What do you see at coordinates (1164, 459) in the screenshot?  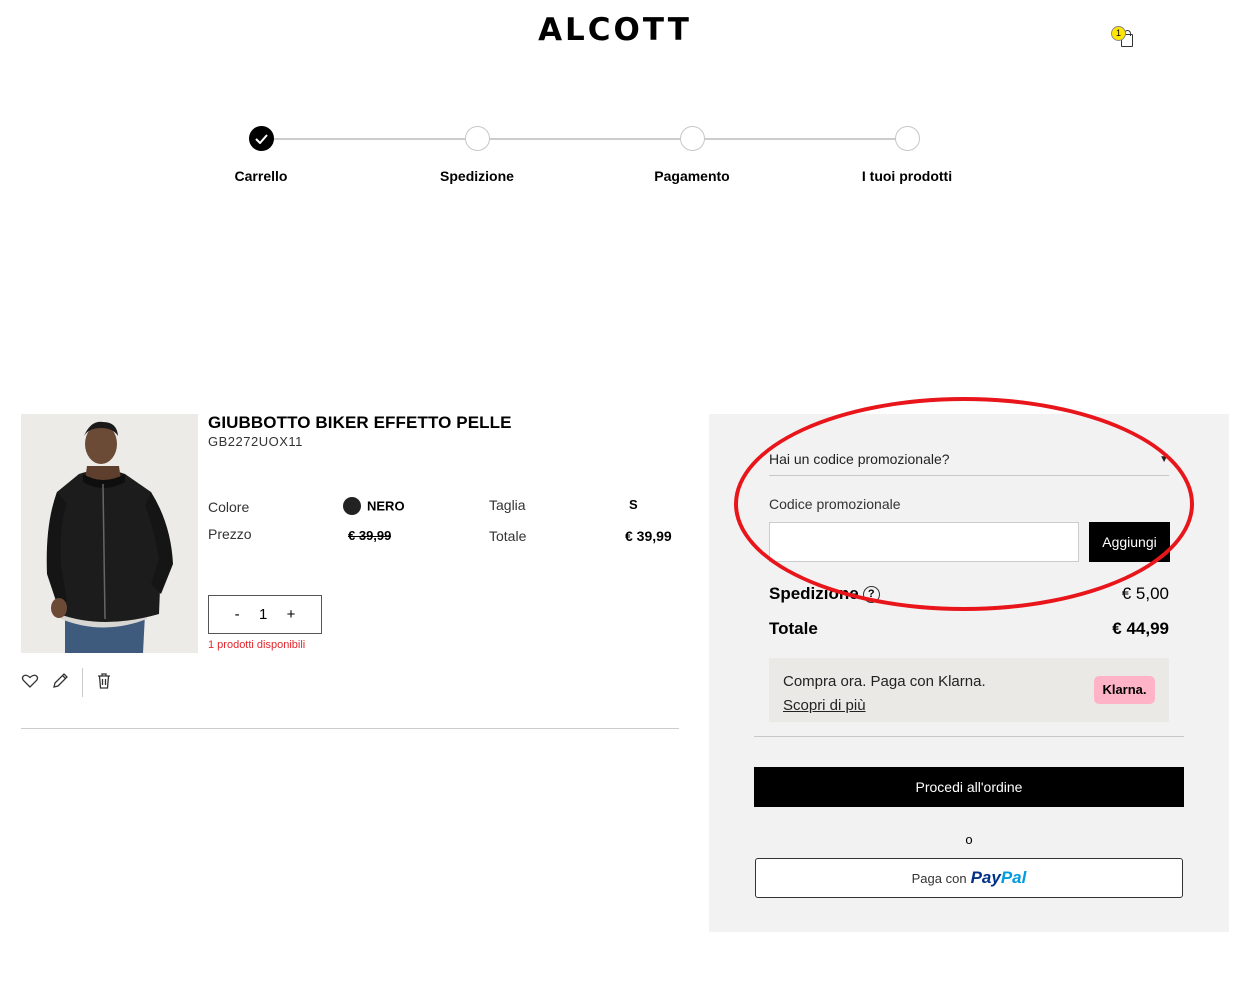 I see `chevron-down-icon: ▼` at bounding box center [1164, 459].